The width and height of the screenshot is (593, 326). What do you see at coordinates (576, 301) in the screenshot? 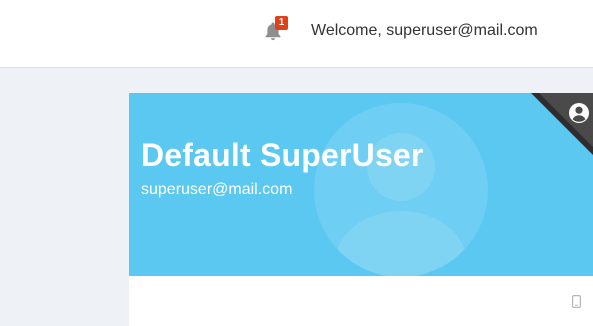
I see `mobile-phone-icon` at bounding box center [576, 301].